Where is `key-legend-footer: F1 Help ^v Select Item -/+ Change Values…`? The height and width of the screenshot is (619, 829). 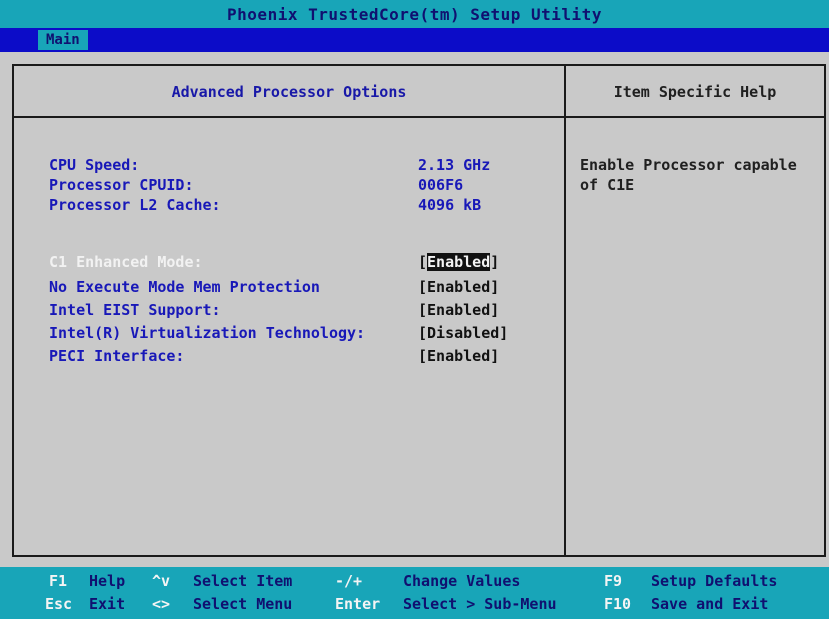
key-legend-footer: F1 Help ^v Select Item -/+ Change Values… is located at coordinates (414, 593).